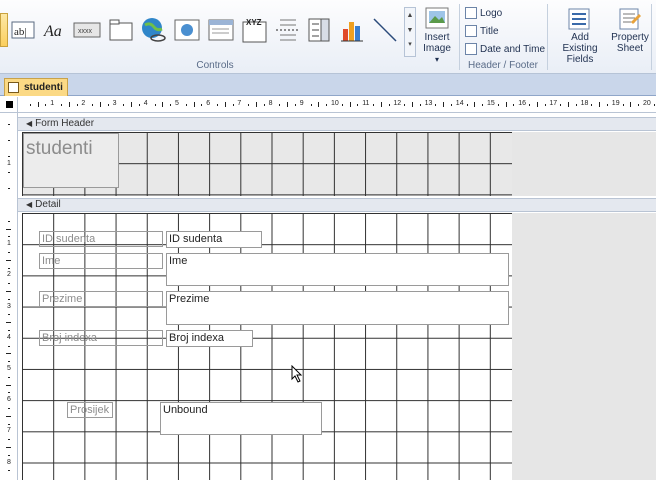  I want to click on label-control: Aa, so click(55, 30).